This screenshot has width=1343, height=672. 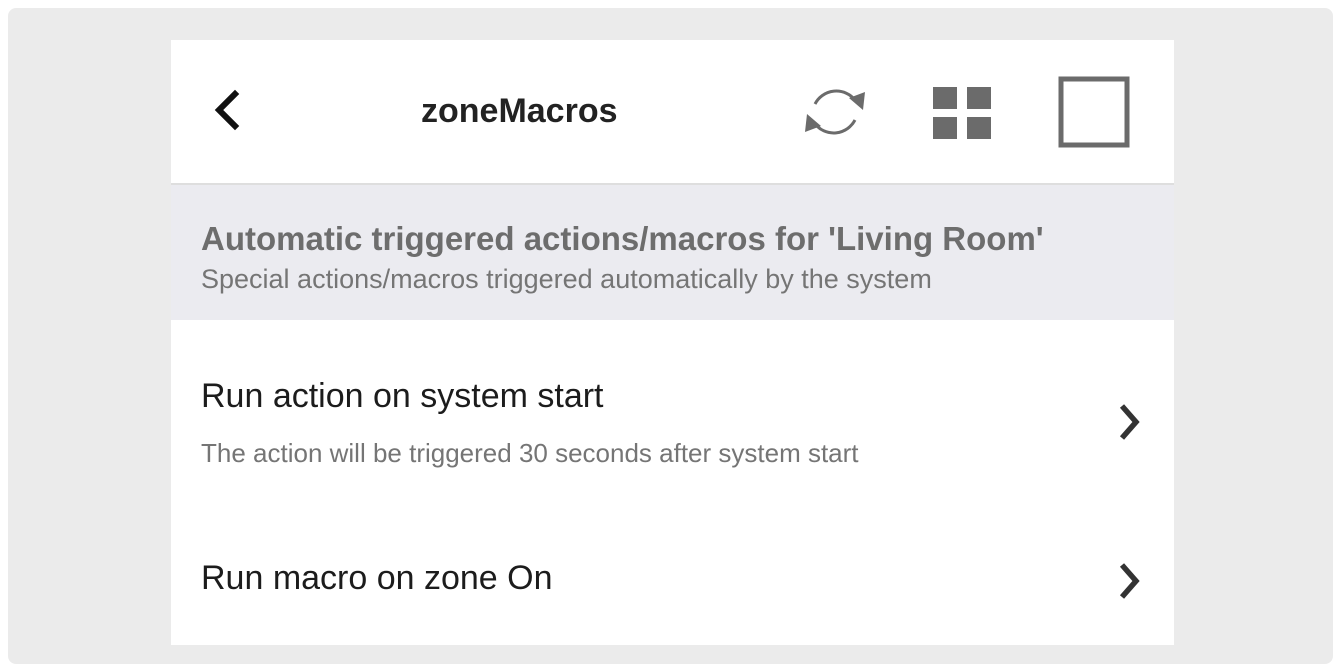 I want to click on list-item-title: Run macro on zone On, so click(x=377, y=578).